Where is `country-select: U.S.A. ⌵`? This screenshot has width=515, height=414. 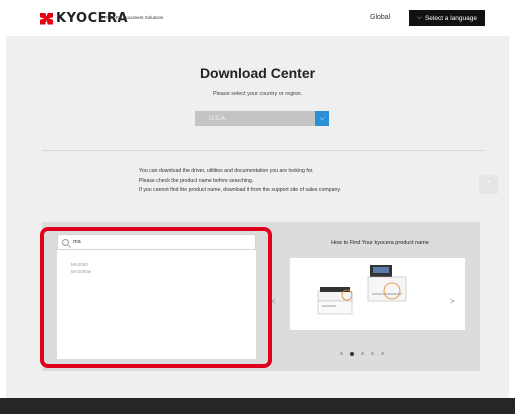
country-select: U.S.A. ⌵ is located at coordinates (262, 118).